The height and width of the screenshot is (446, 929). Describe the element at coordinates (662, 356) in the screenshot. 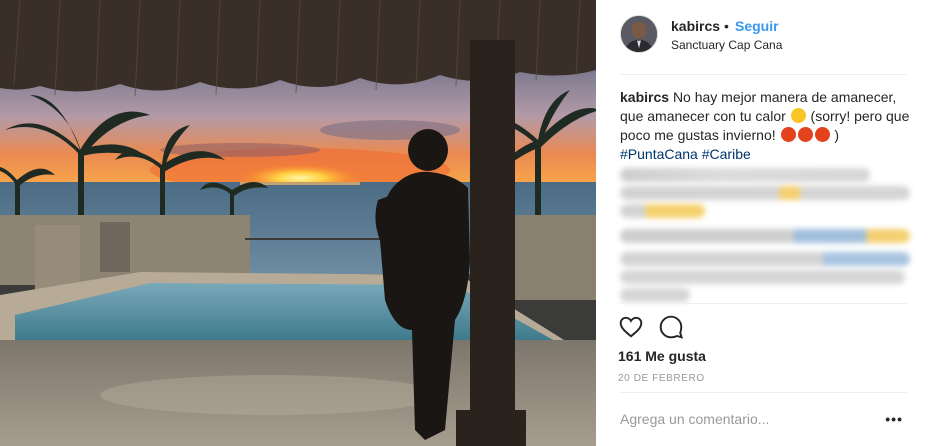

I see `likes-count: 161 Me gusta` at that location.